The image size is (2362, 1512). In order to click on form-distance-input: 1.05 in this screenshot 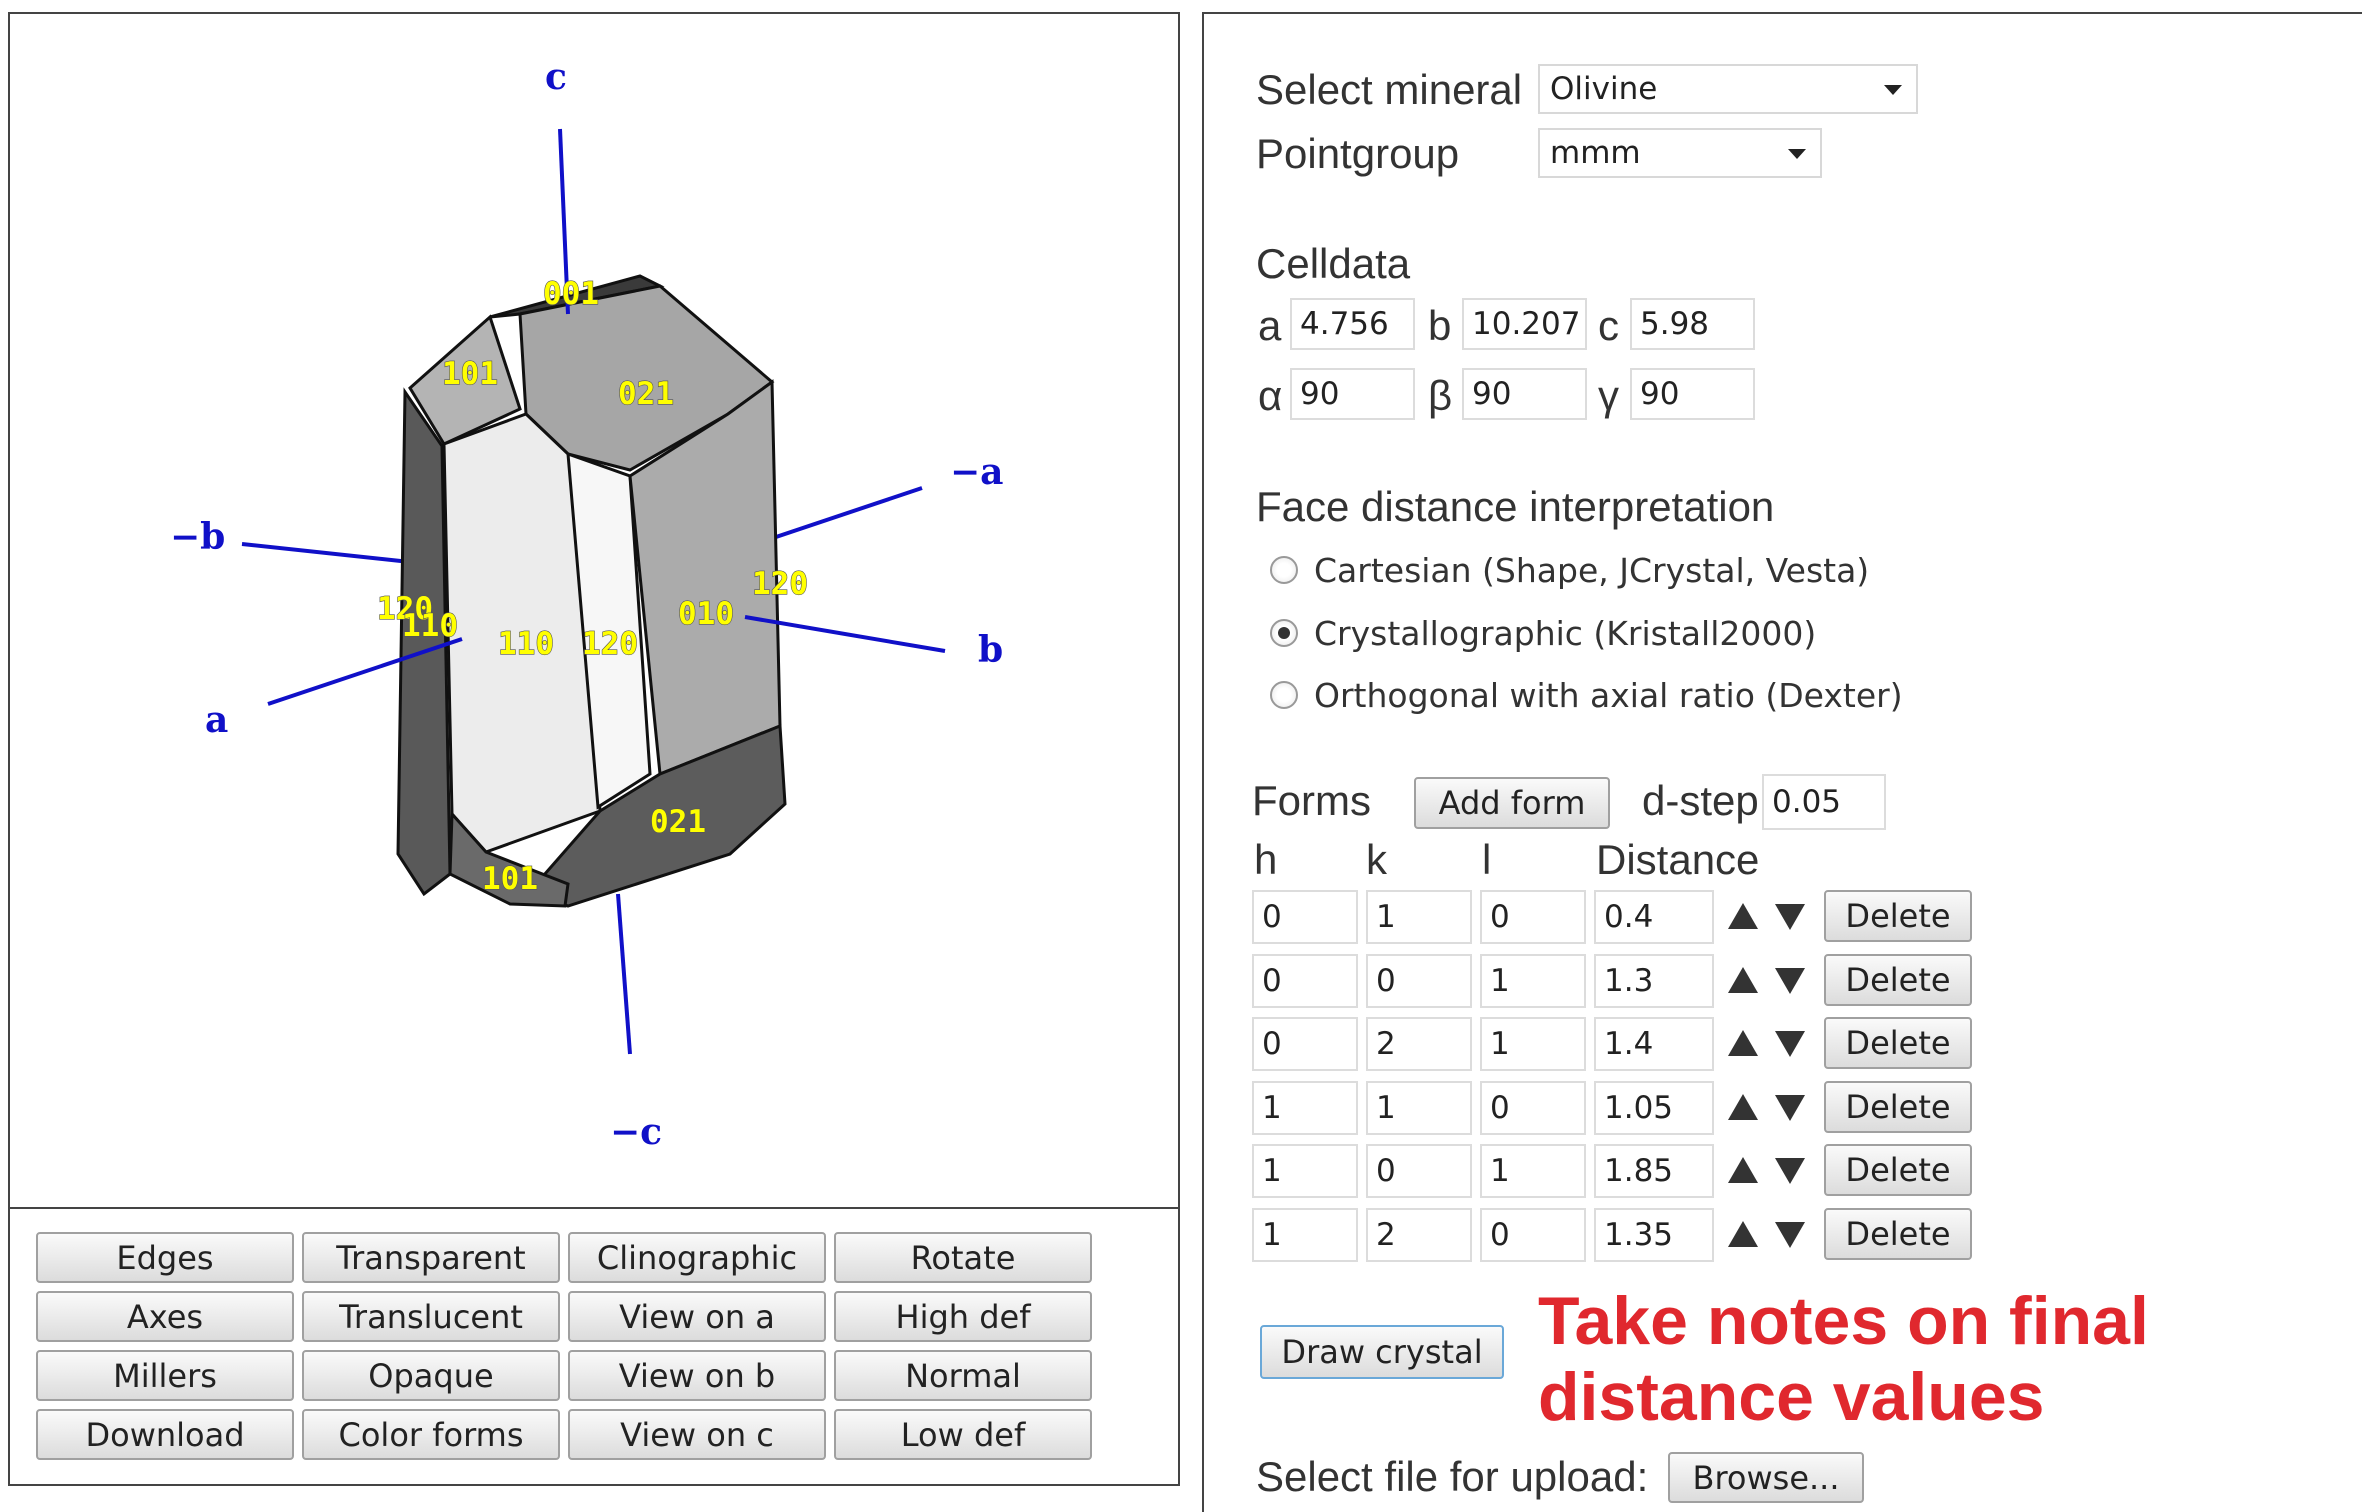, I will do `click(1654, 1108)`.